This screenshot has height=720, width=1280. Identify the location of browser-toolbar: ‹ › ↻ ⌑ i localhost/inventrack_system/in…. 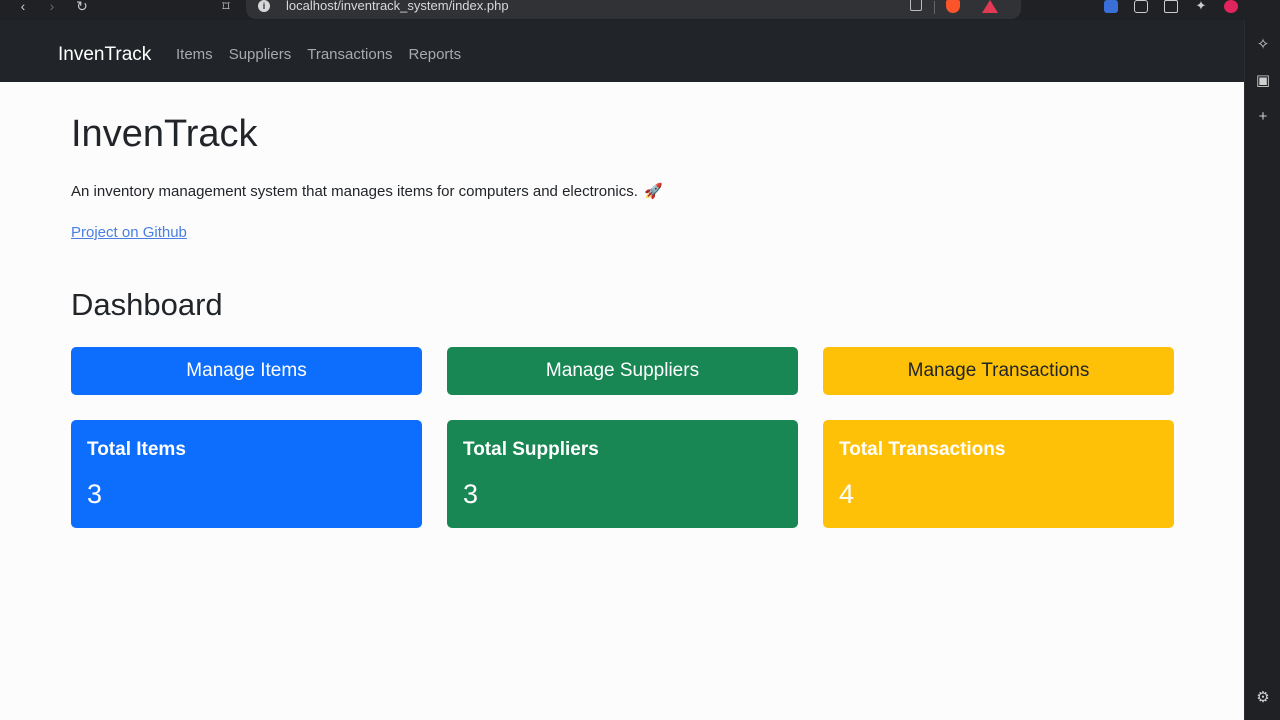
(640, 10).